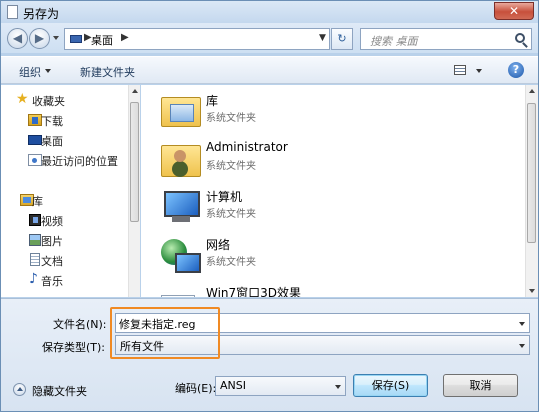 The height and width of the screenshot is (412, 539). What do you see at coordinates (74, 347) in the screenshot?
I see `save-type-label: 保存类型(T):` at bounding box center [74, 347].